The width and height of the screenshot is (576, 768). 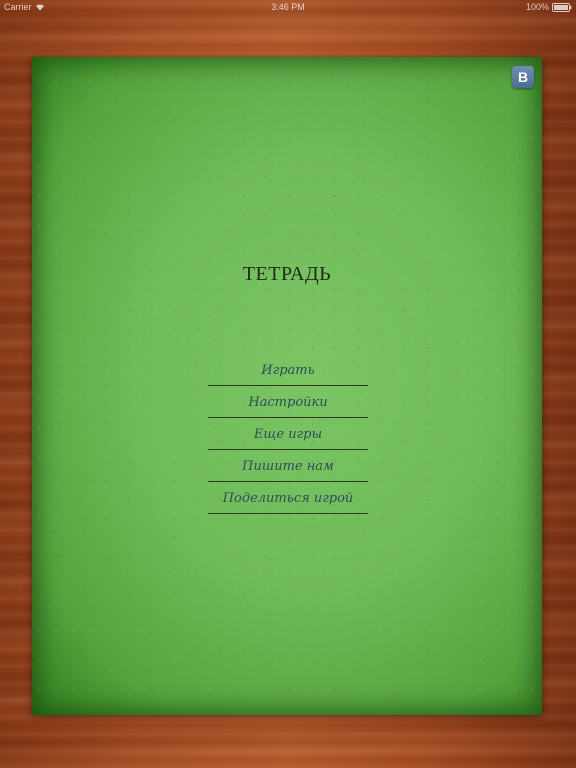 I want to click on page-title: ТЕТРАДЬ, so click(x=287, y=274).